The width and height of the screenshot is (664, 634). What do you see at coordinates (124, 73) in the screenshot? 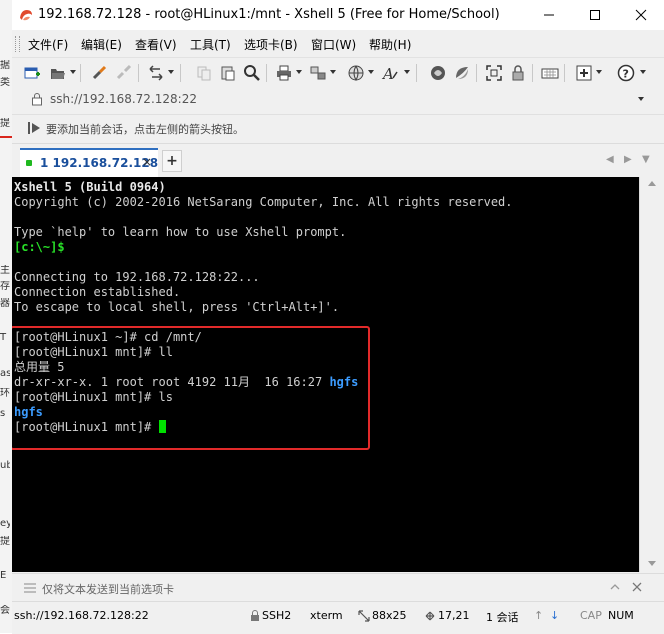
I see `disconnect-button` at bounding box center [124, 73].